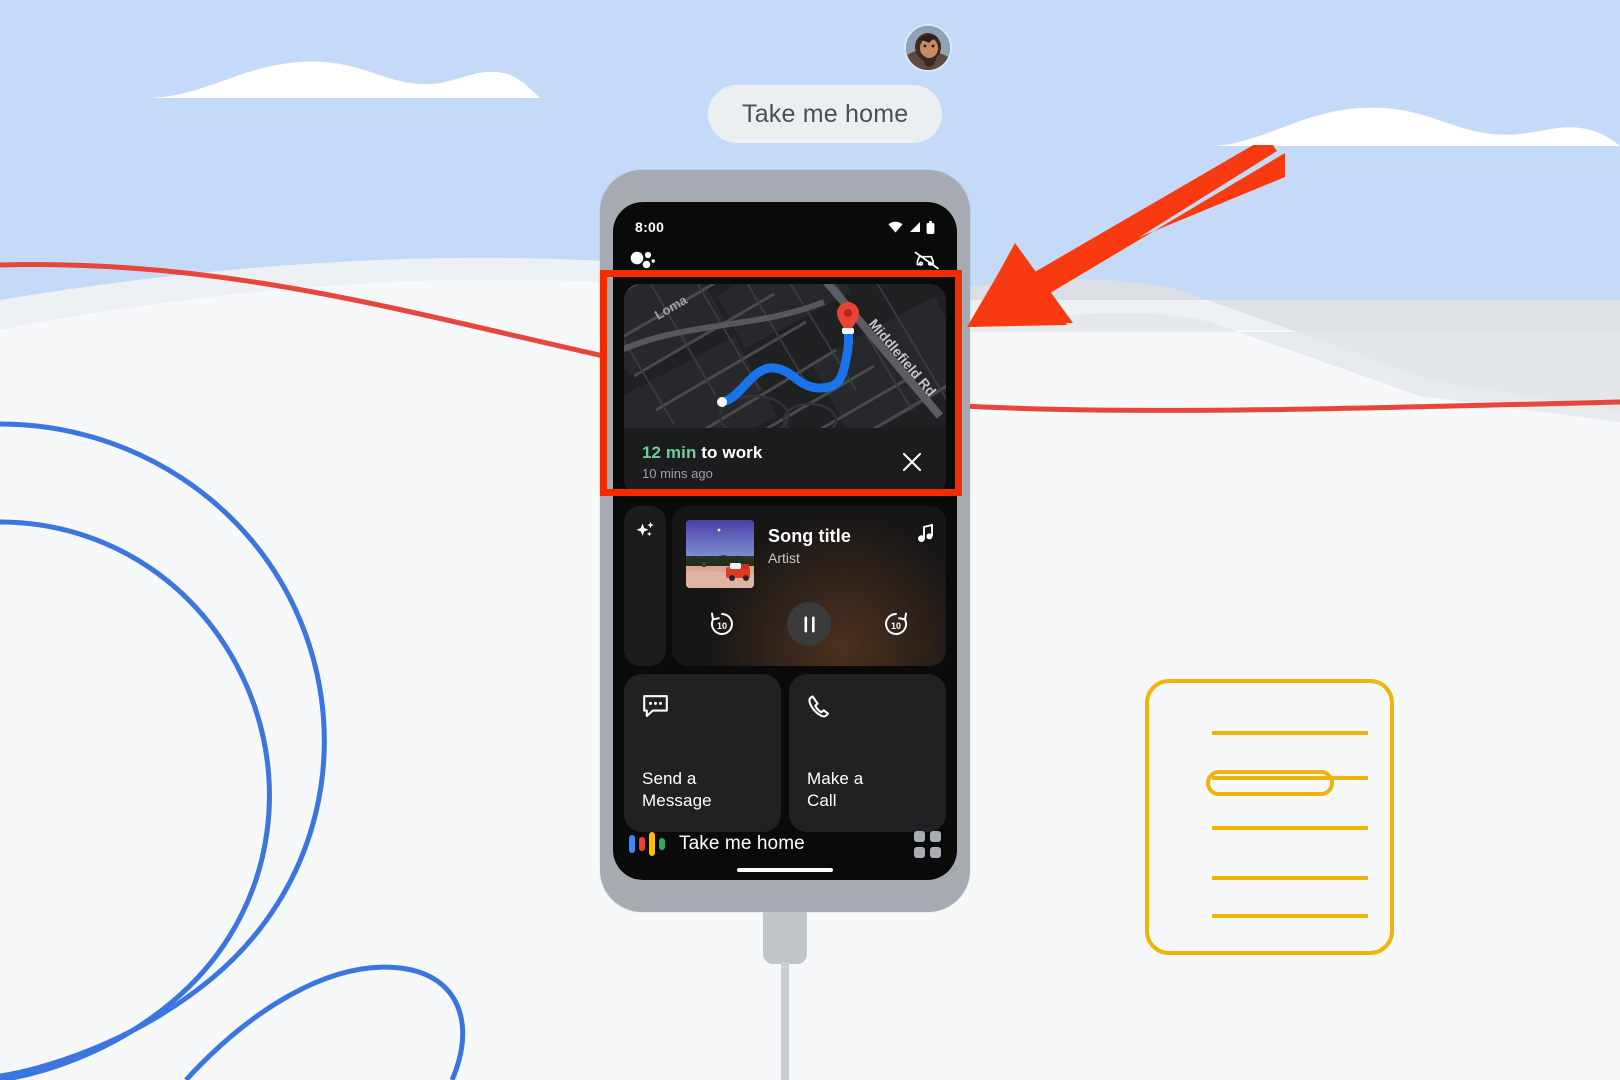  I want to click on song-title: Song title, so click(809, 536).